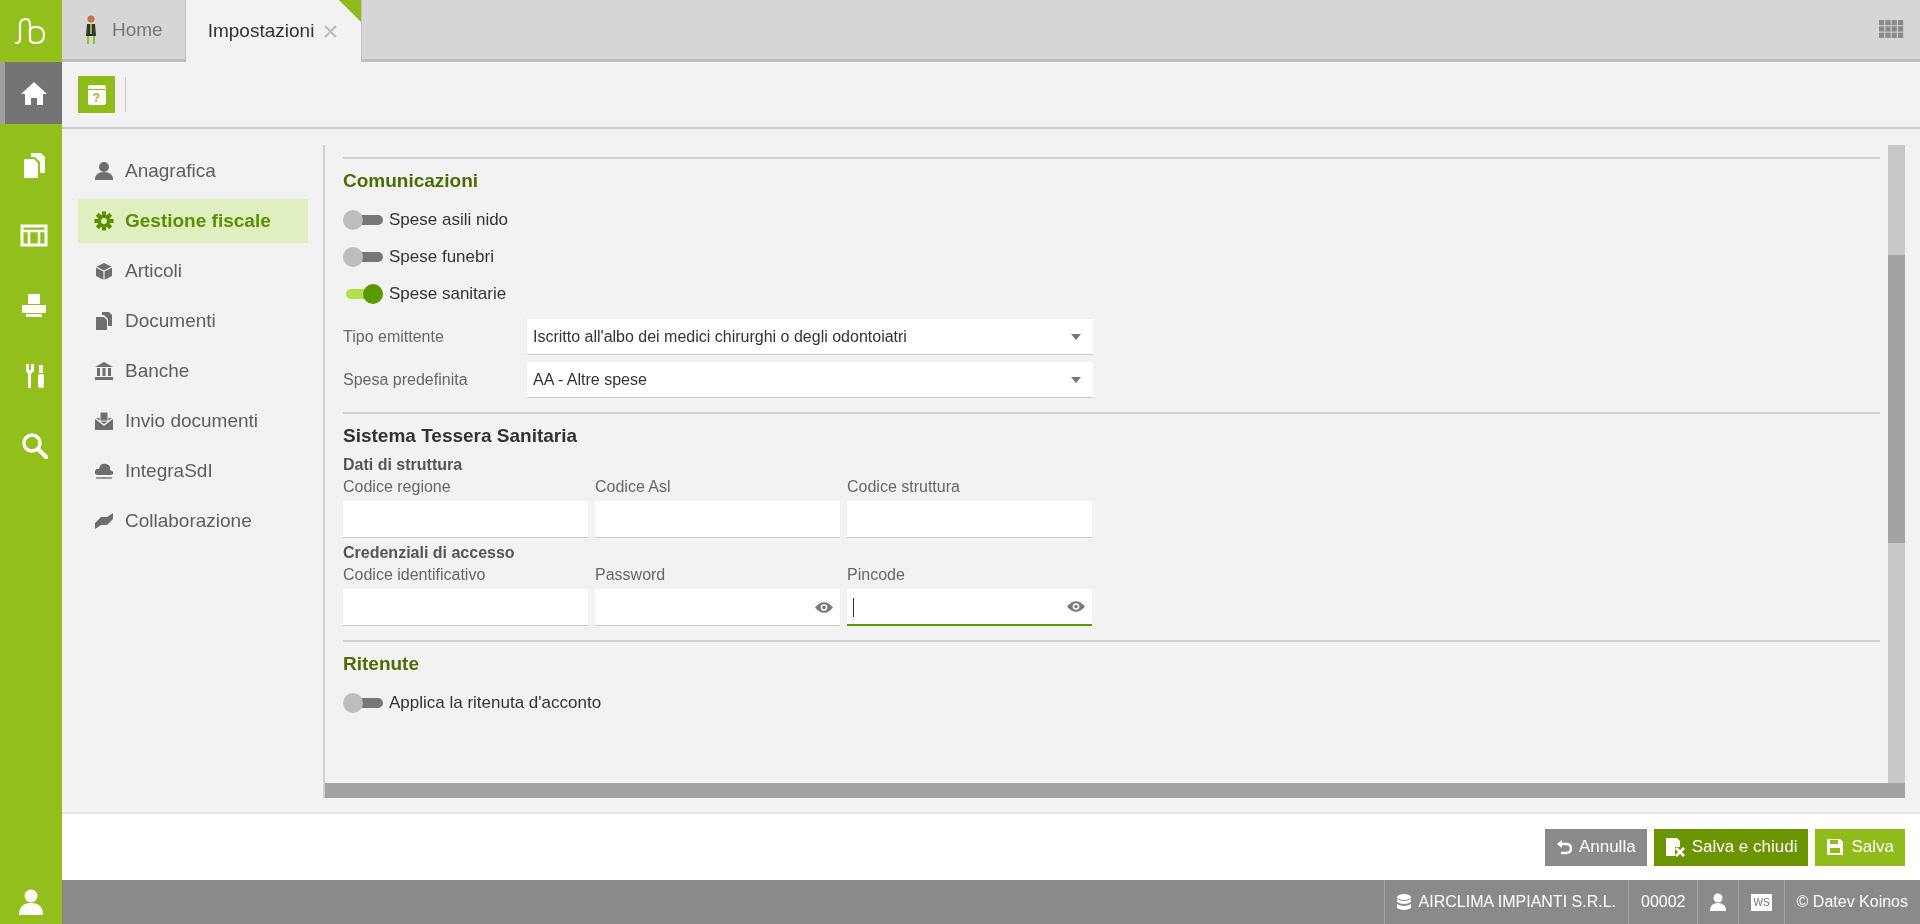  Describe the element at coordinates (381, 664) in the screenshot. I see `section-title: Ritenute` at that location.